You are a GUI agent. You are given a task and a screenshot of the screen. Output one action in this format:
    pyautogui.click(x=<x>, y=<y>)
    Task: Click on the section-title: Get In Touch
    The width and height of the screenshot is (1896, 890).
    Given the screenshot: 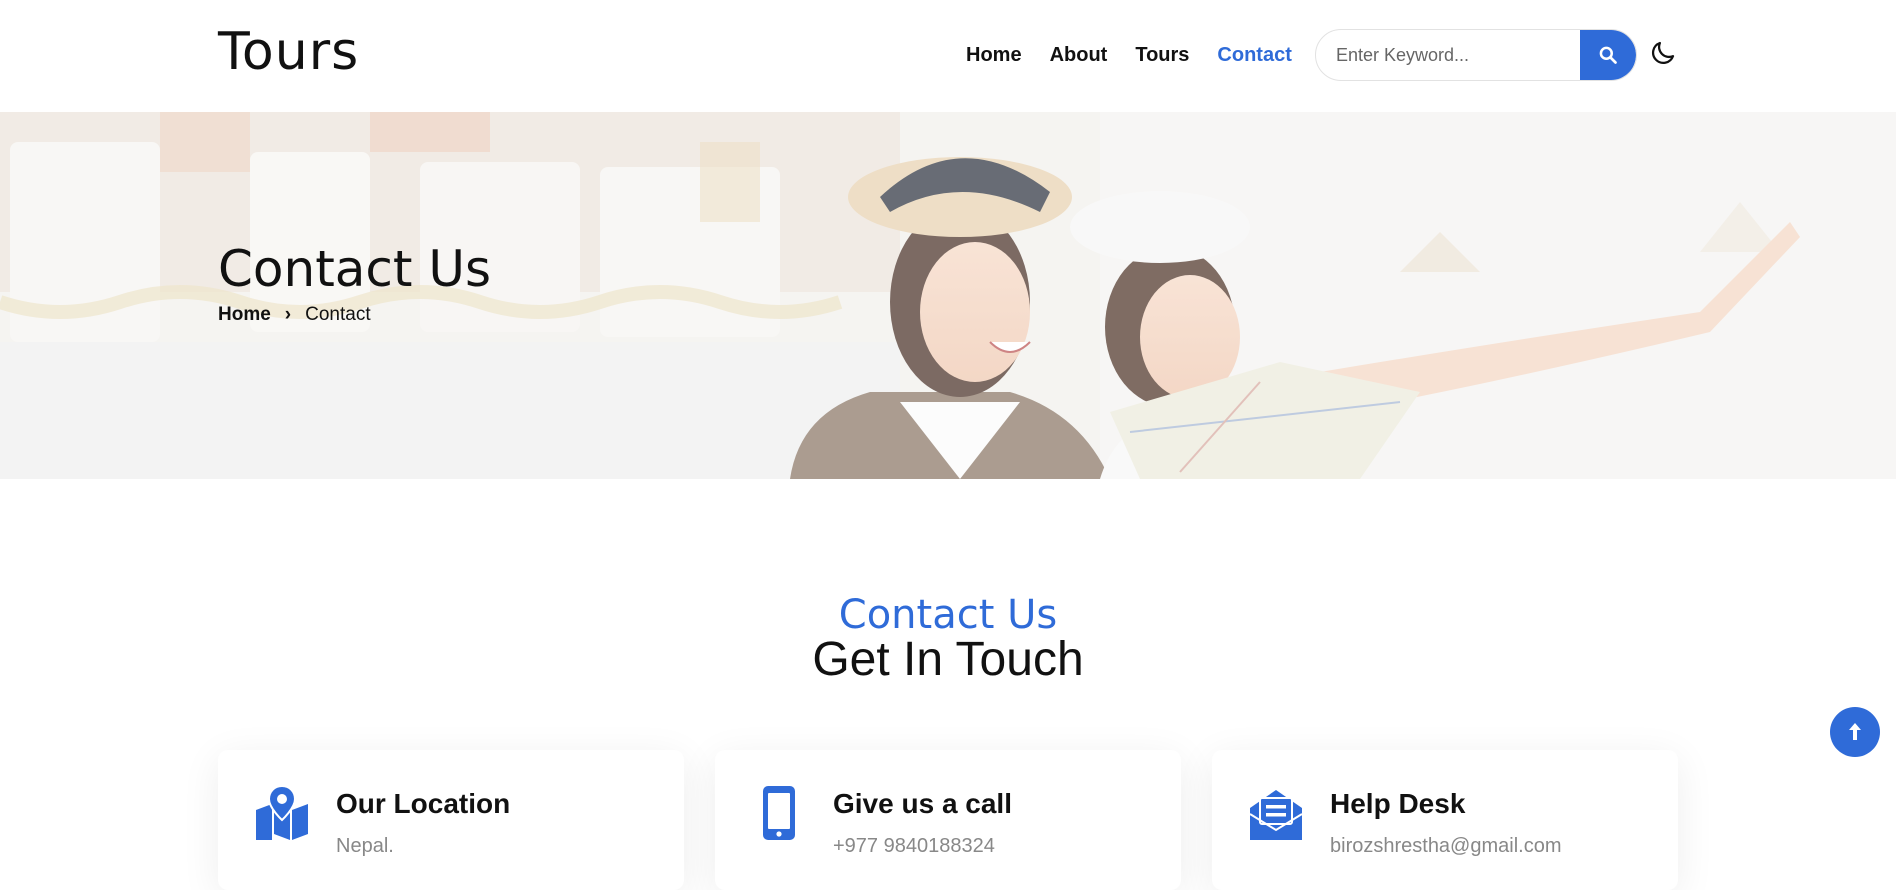 What is the action you would take?
    pyautogui.click(x=948, y=659)
    